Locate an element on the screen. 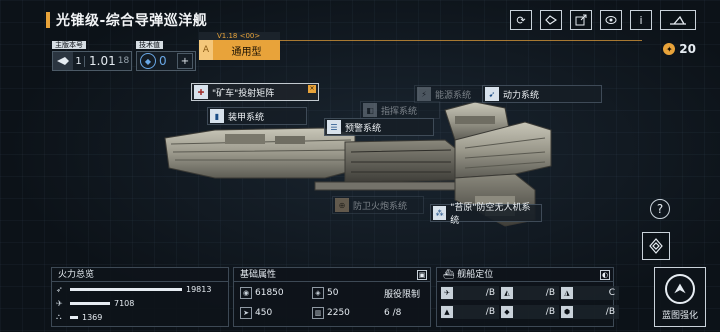  version-label: 主版本号 is located at coordinates (69, 45).